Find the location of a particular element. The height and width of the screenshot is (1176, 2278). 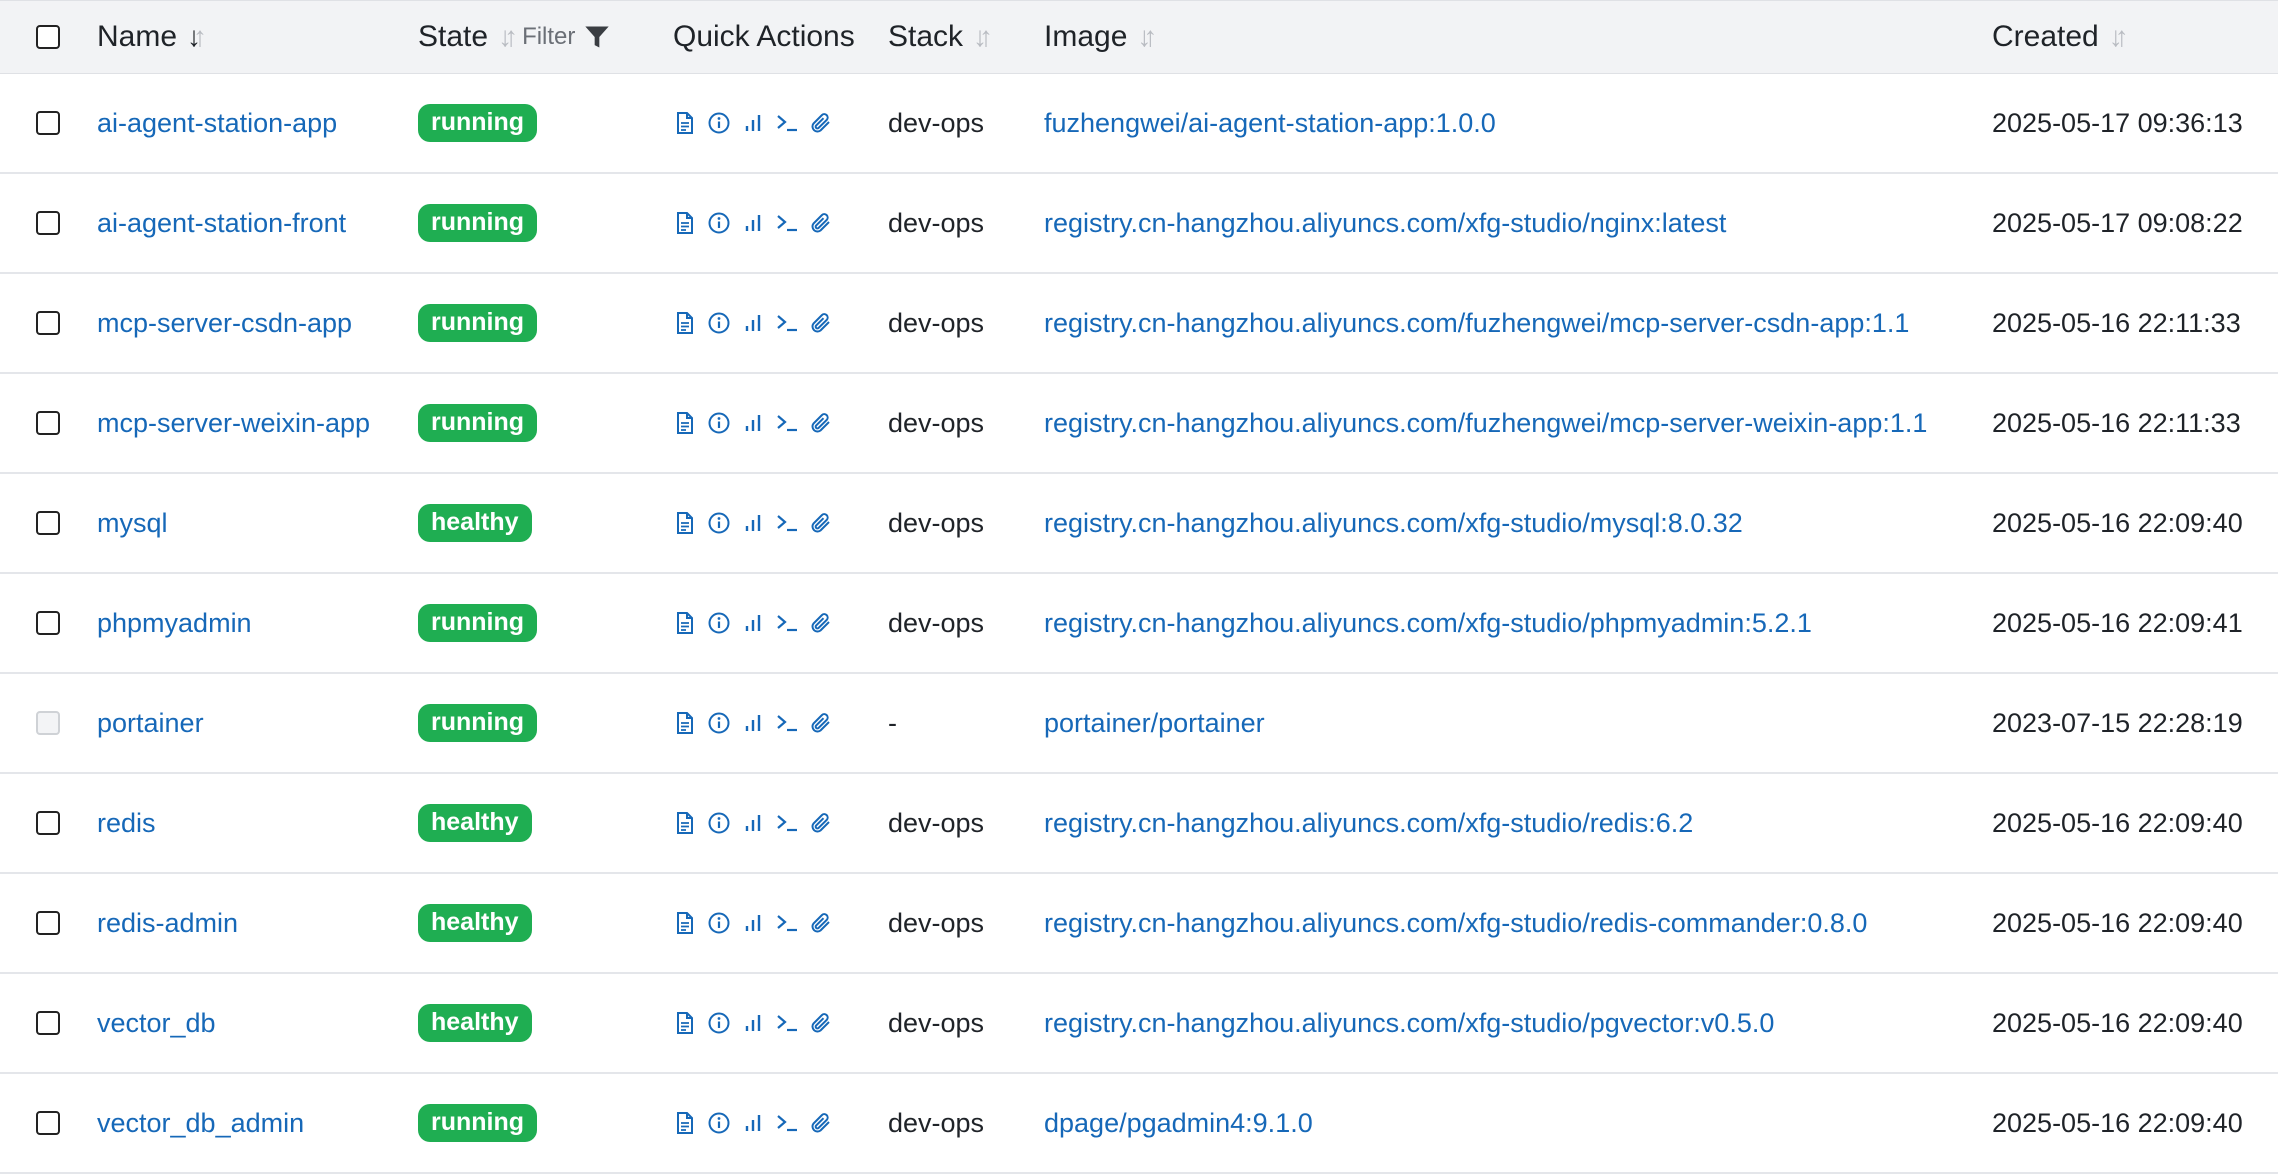

column-header-stack: Stack ↓↑ is located at coordinates (940, 37).